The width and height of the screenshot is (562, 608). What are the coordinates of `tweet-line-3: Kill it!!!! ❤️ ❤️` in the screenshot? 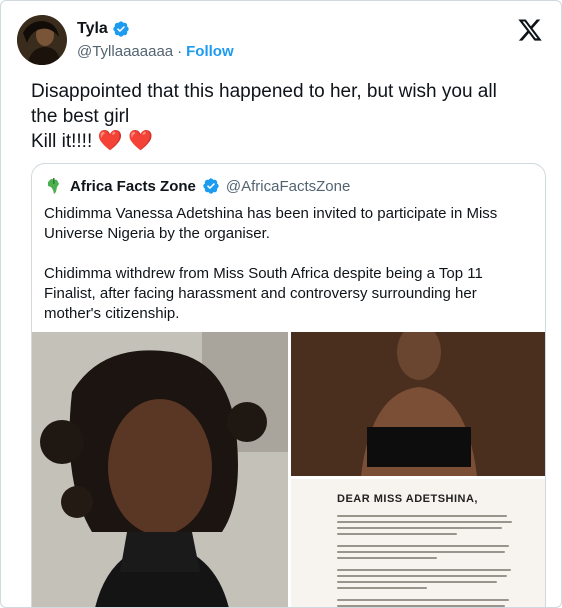 It's located at (281, 141).